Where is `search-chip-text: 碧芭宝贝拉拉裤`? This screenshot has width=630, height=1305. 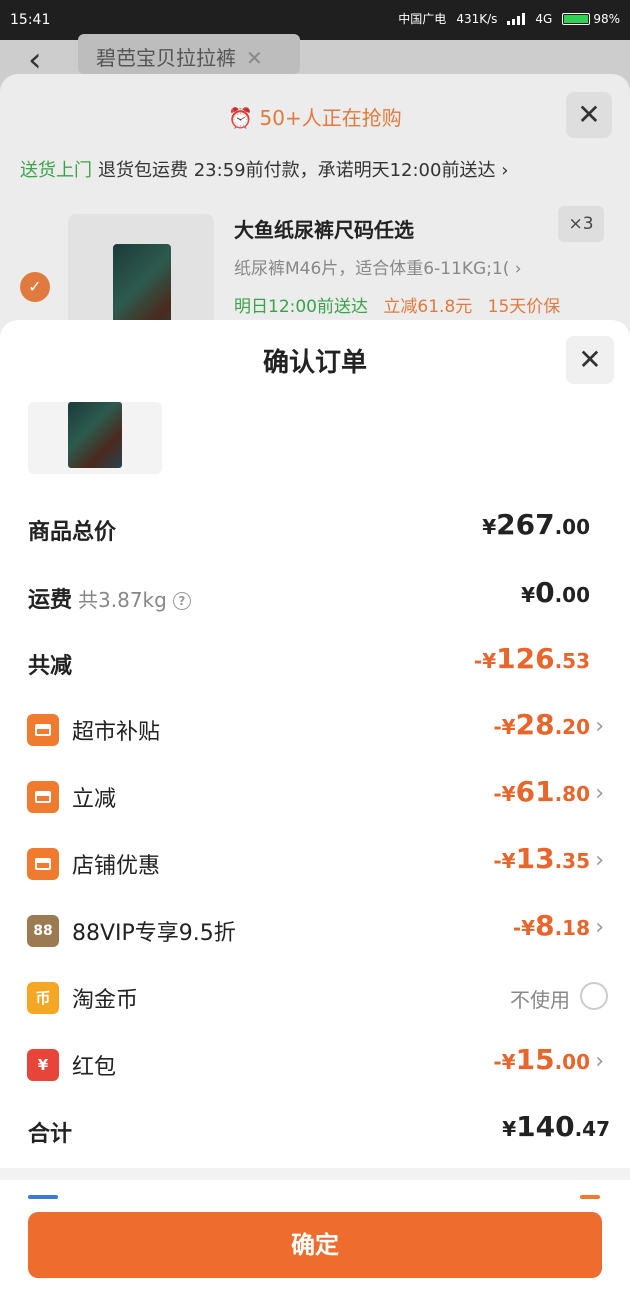
search-chip-text: 碧芭宝贝拉拉裤 is located at coordinates (166, 58).